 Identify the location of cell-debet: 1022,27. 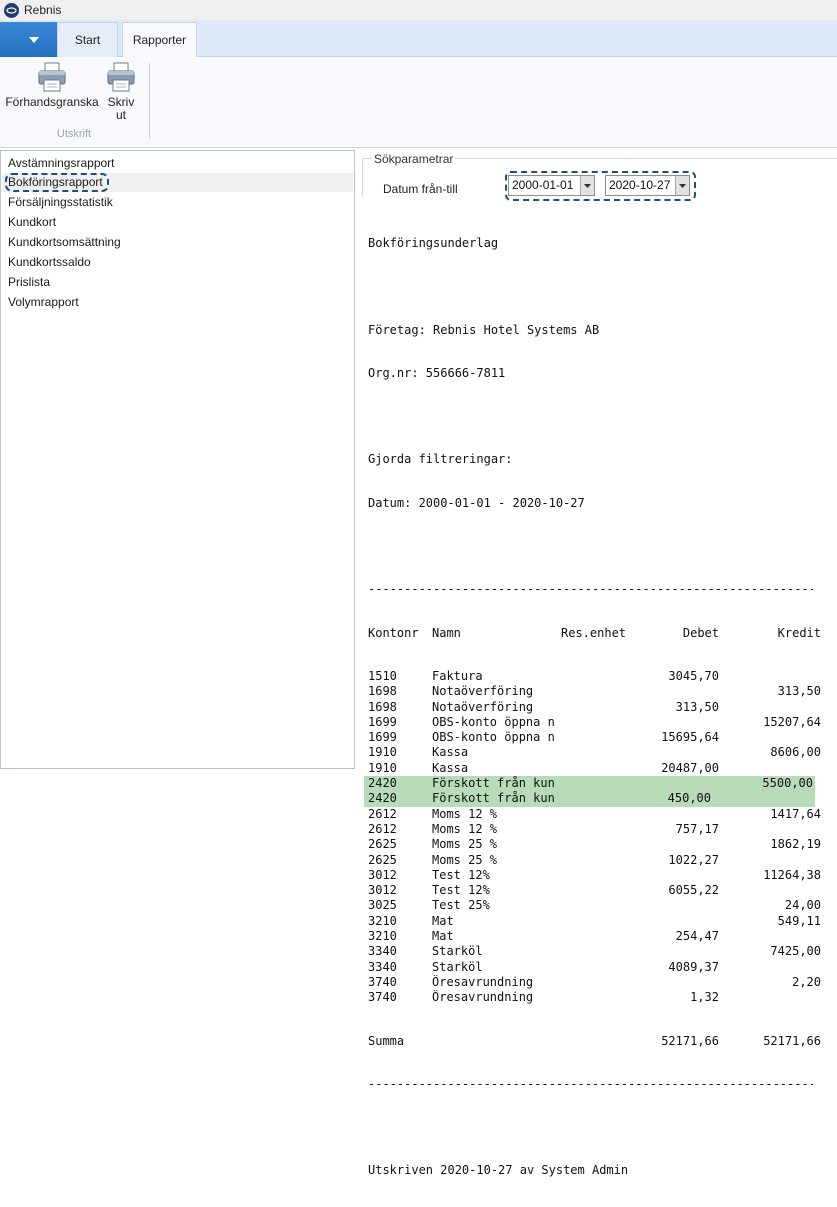
(693, 859).